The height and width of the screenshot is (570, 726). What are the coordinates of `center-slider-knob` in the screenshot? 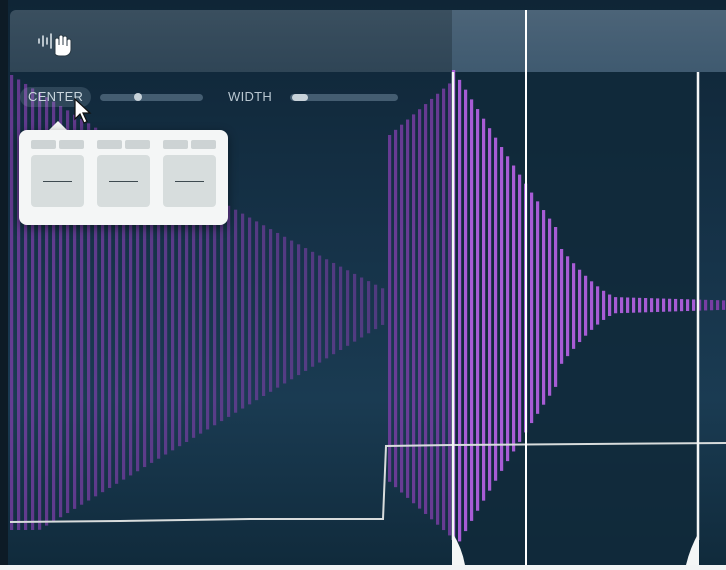 It's located at (138, 97).